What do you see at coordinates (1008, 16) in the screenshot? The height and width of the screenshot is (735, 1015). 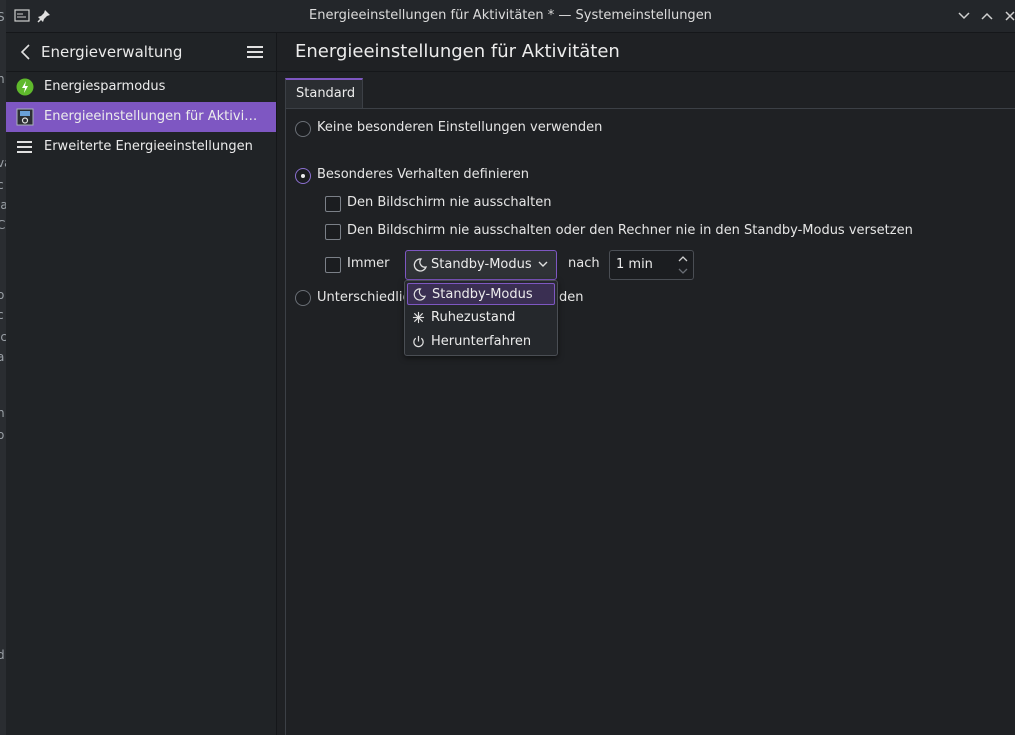 I see `close-icon` at bounding box center [1008, 16].